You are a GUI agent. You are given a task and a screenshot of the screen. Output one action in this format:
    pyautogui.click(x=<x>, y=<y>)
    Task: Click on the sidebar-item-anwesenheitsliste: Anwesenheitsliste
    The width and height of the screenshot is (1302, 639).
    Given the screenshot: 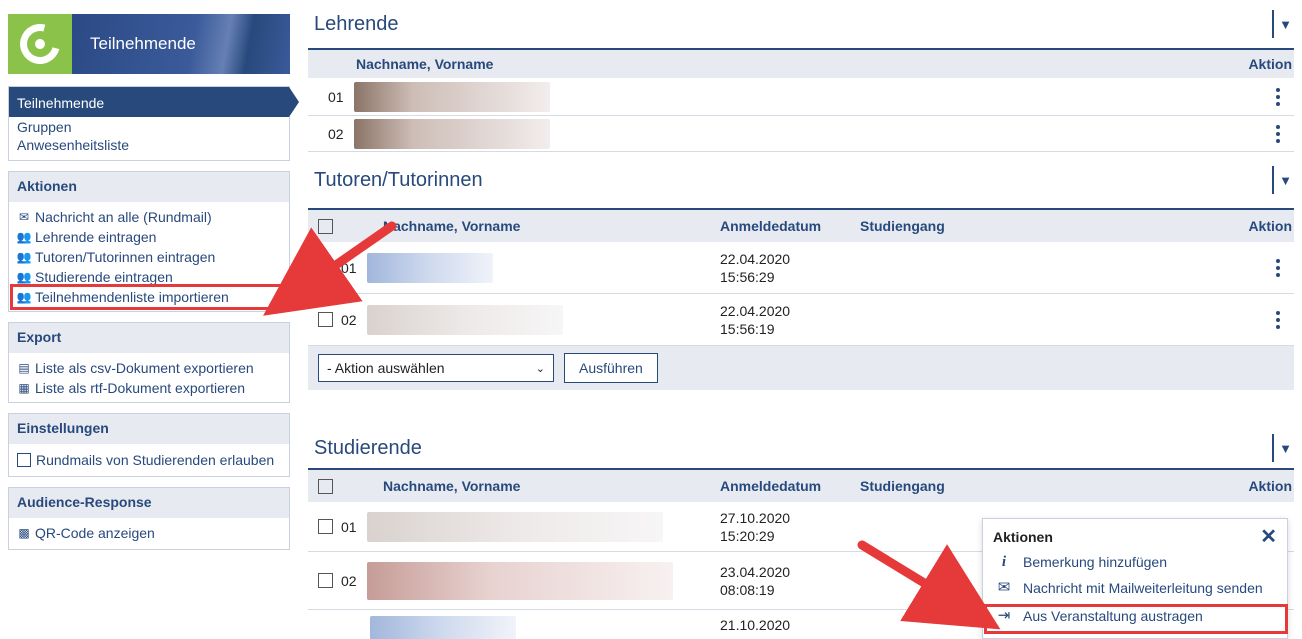 What is the action you would take?
    pyautogui.click(x=149, y=145)
    